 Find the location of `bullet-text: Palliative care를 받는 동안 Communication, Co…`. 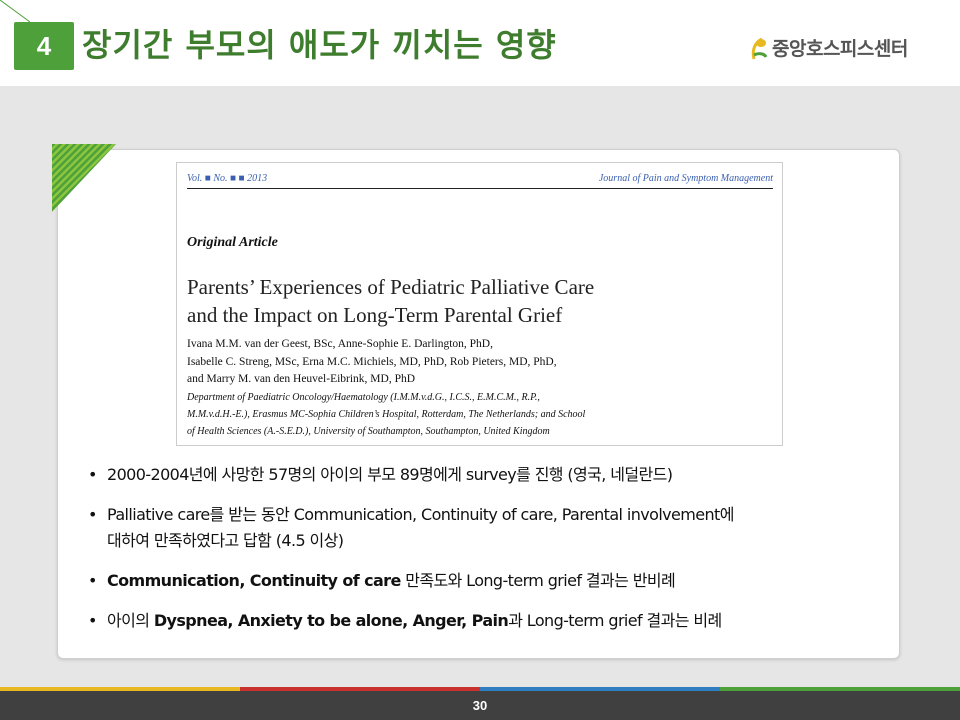

bullet-text: Palliative care를 받는 동안 Communication, Co… is located at coordinates (420, 514).